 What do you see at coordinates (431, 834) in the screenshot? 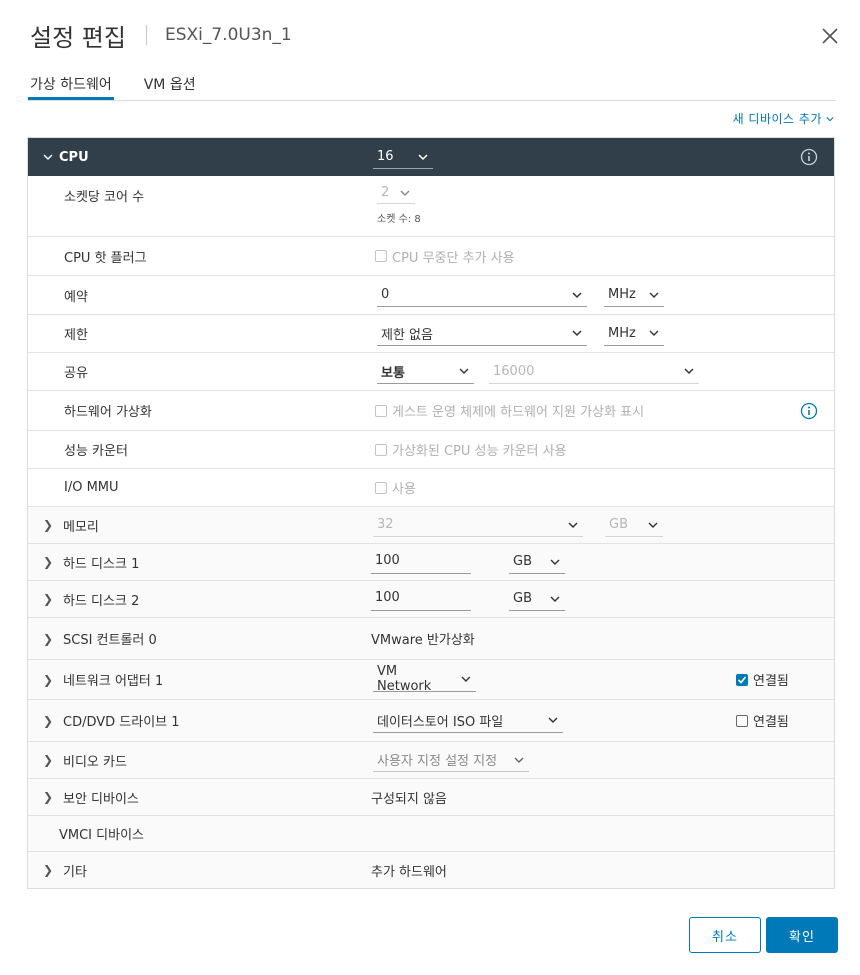
I see `vmci-device-row: VMCI 디바이스` at bounding box center [431, 834].